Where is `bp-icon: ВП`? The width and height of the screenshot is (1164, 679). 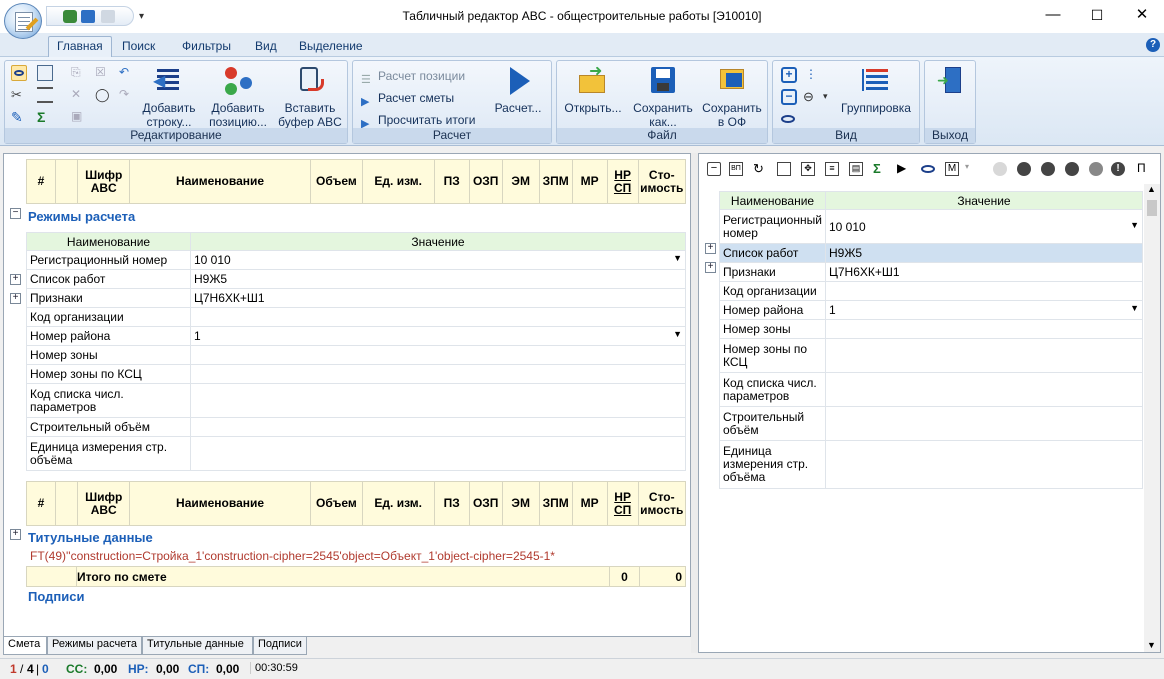
bp-icon: ВП is located at coordinates (736, 169).